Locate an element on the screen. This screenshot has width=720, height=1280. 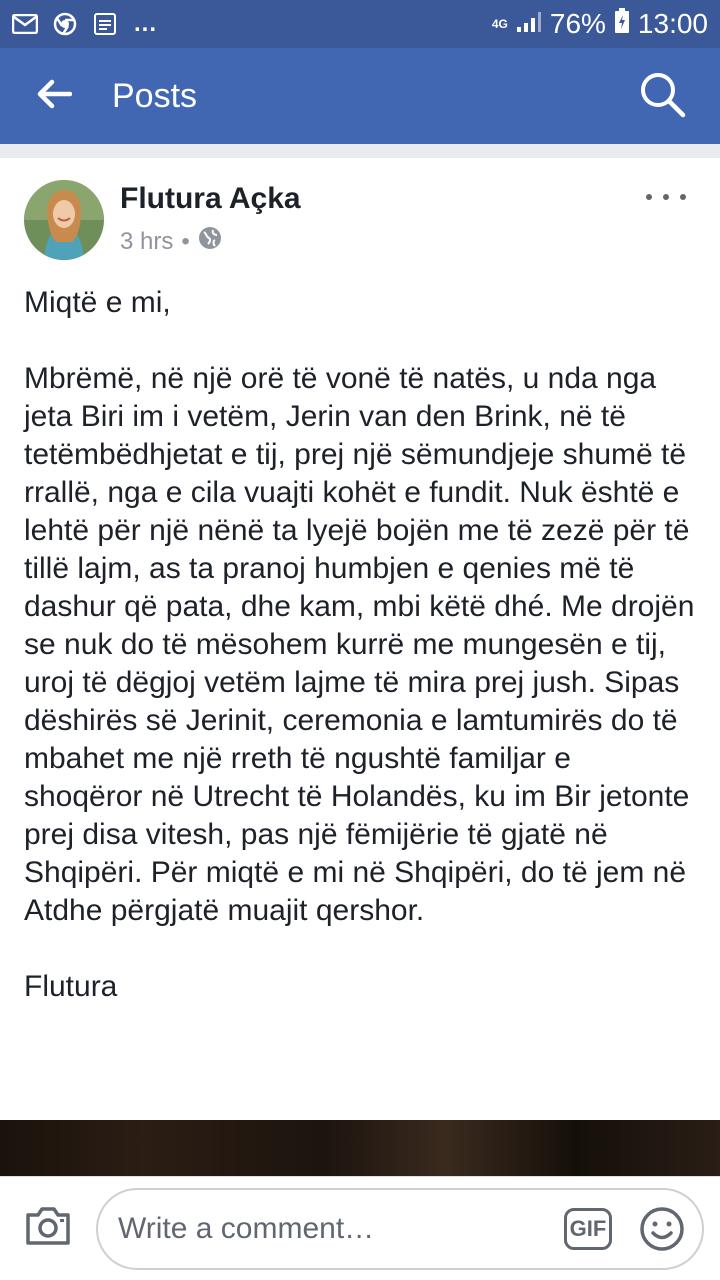
back-arrow-icon is located at coordinates (54, 96).